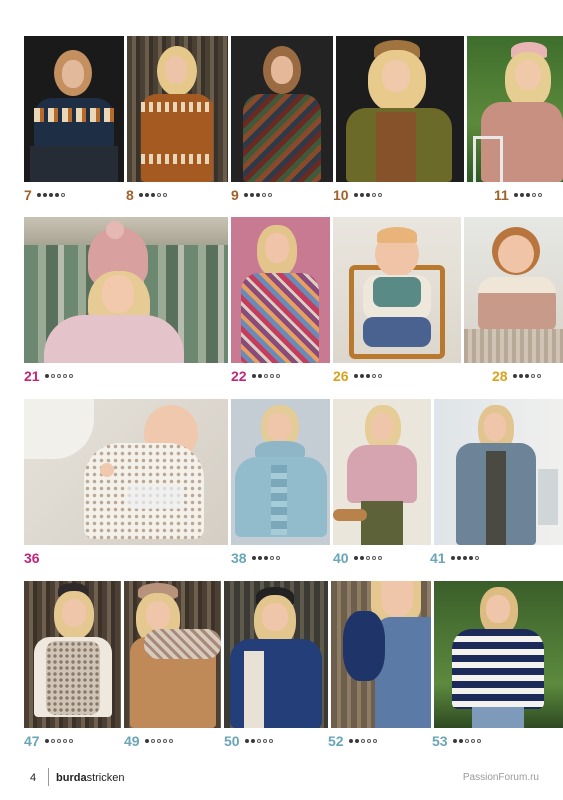 This screenshot has width=563, height=800. I want to click on pattern-label-49: 49, so click(148, 741).